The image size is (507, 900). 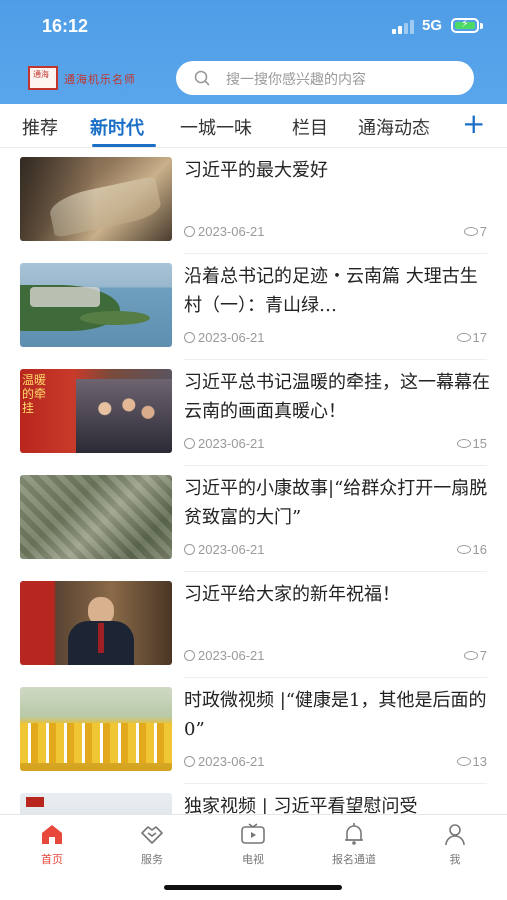 I want to click on thumbnail-speech, so click(x=96, y=623).